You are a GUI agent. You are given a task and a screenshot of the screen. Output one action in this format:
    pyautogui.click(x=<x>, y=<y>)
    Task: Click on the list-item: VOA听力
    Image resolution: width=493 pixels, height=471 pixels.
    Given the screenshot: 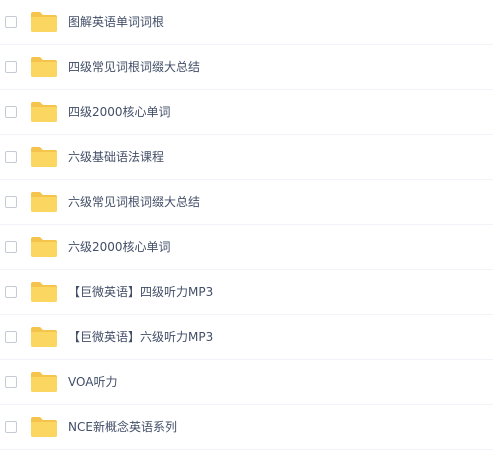 What is the action you would take?
    pyautogui.click(x=246, y=382)
    